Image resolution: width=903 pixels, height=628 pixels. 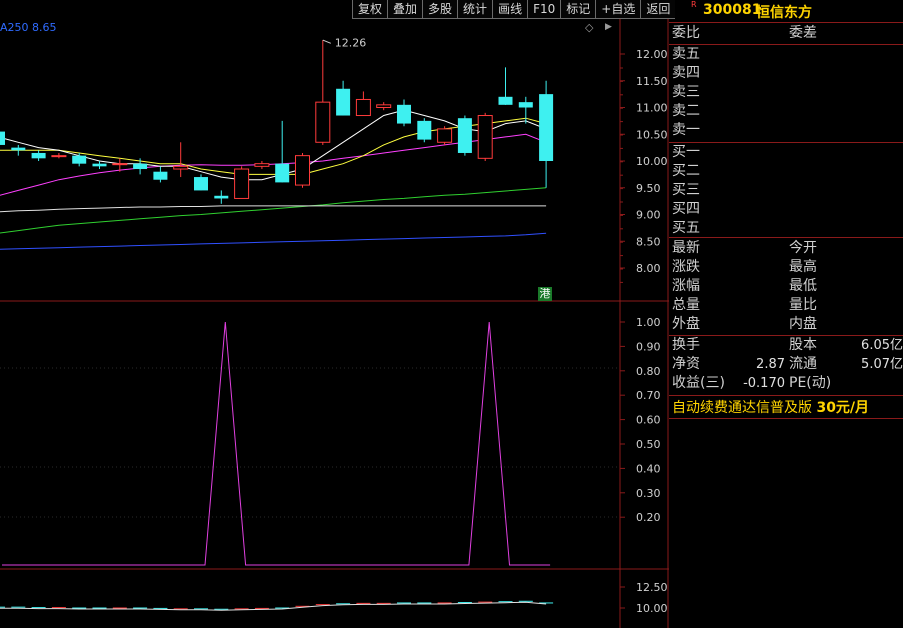 I want to click on pe-label: PE(动), so click(x=810, y=383).